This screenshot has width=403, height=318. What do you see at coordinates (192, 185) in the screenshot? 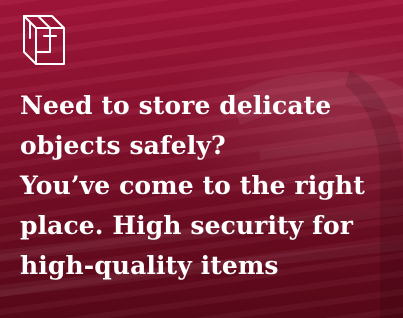
I see `headline-line-3: You’ve come to the right` at bounding box center [192, 185].